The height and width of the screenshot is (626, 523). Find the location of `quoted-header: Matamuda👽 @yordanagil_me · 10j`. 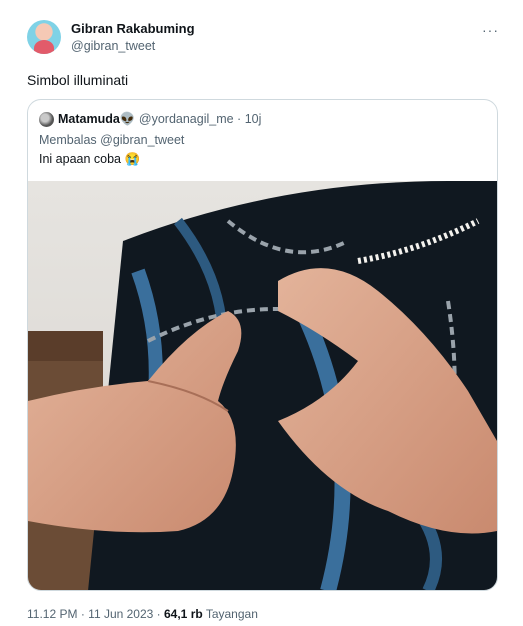

quoted-header: Matamuda👽 @yordanagil_me · 10j is located at coordinates (159, 119).